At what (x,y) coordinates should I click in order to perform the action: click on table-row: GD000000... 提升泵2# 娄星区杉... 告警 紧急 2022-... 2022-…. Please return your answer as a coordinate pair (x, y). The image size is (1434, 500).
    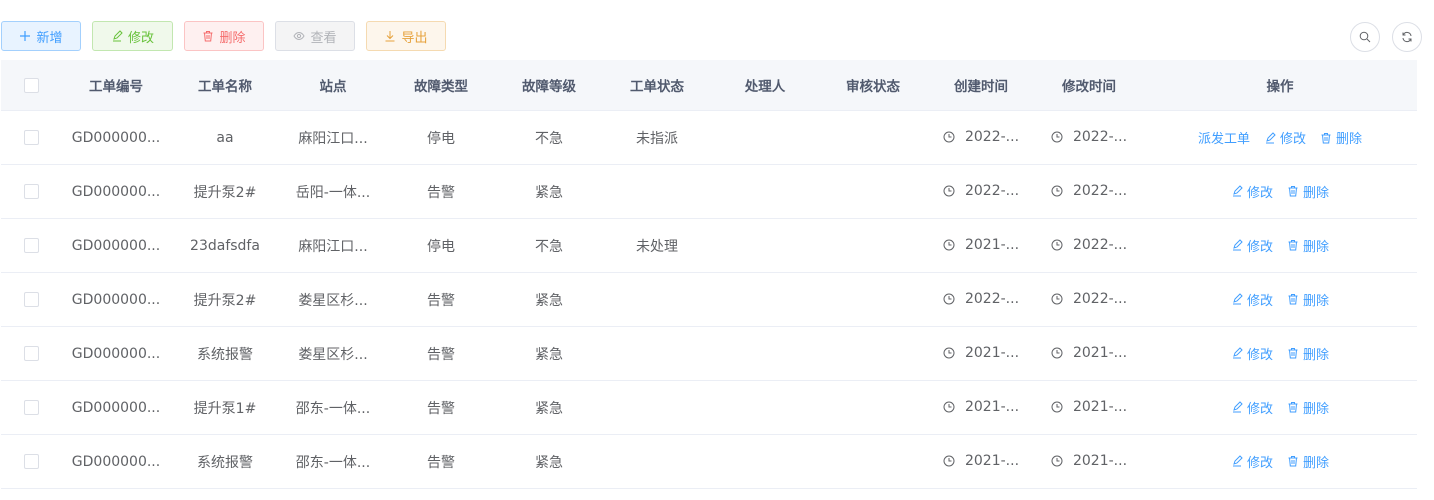
    Looking at the image, I should click on (709, 299).